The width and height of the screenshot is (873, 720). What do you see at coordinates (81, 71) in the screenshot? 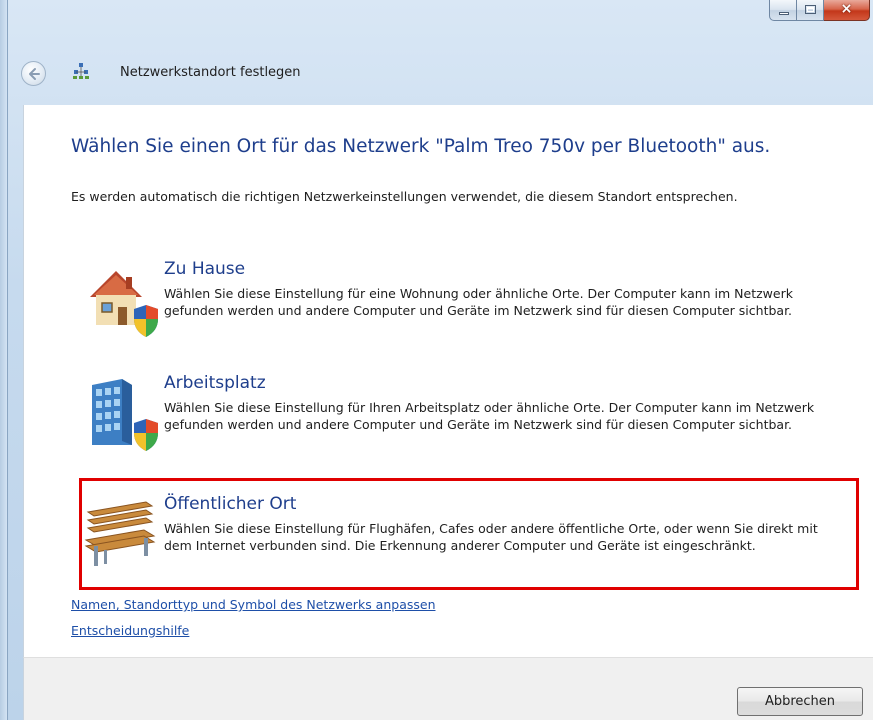
I see `network-icon` at bounding box center [81, 71].